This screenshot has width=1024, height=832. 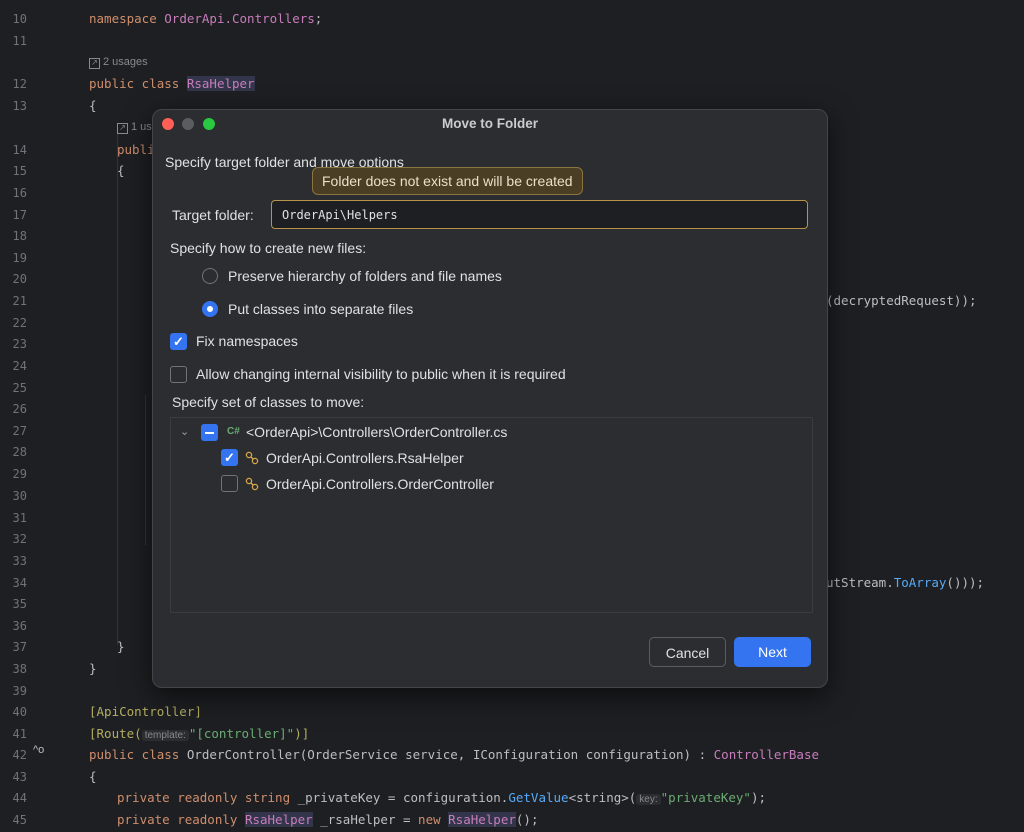 What do you see at coordinates (19, 171) in the screenshot?
I see `line-number: 15` at bounding box center [19, 171].